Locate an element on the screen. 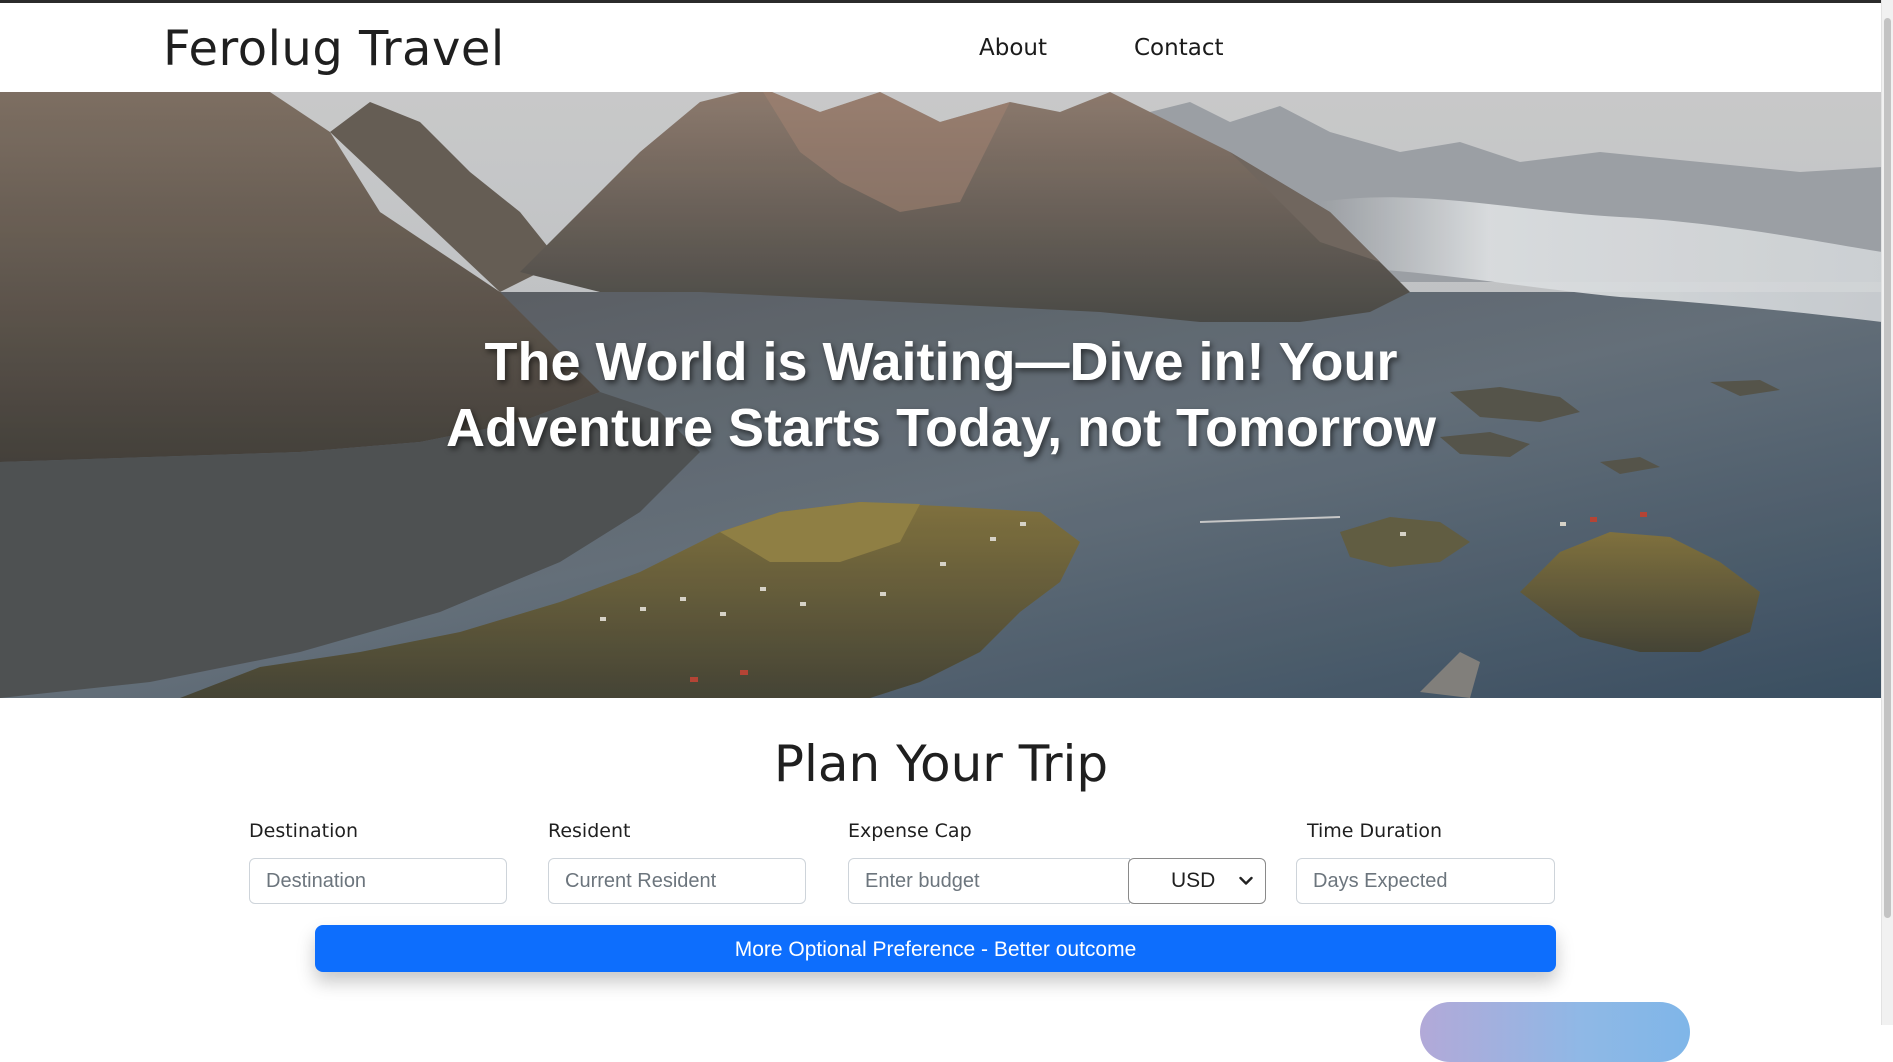  nav-link-contact: Contact is located at coordinates (1178, 48).